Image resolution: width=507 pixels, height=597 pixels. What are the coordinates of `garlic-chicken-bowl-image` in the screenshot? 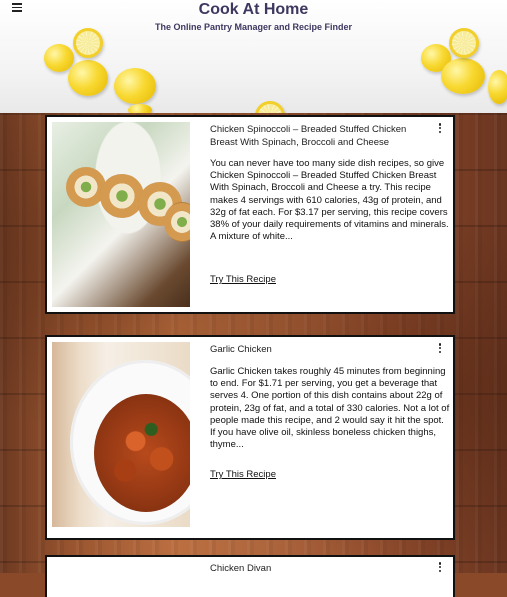 It's located at (121, 434).